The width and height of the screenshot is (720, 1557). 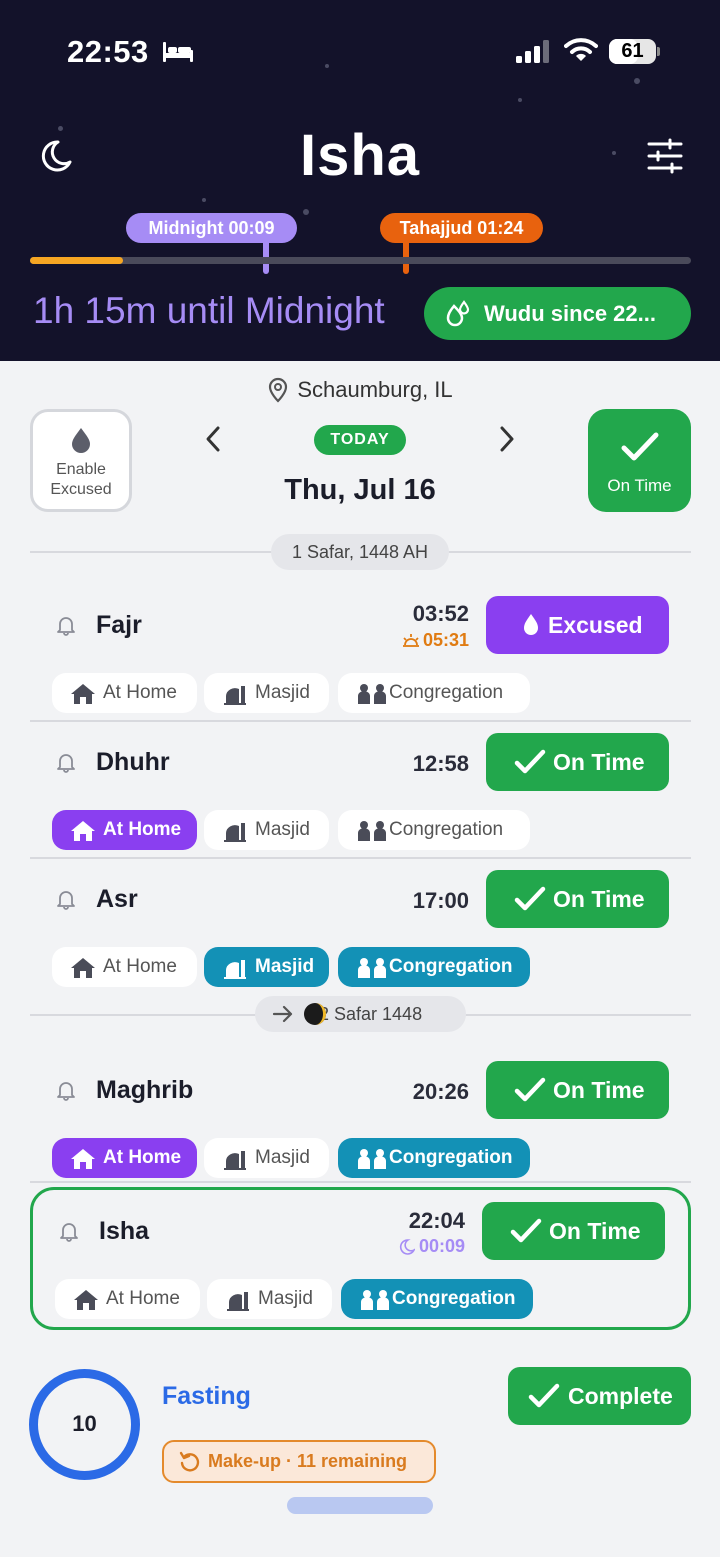 I want to click on water-drops-icon, so click(x=458, y=313).